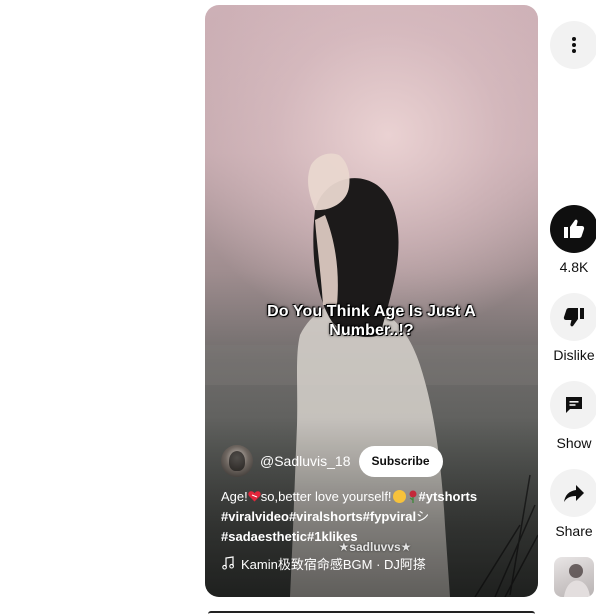 The height and width of the screenshot is (614, 596). Describe the element at coordinates (332, 536) in the screenshot. I see `hashtag-link: #1klikes` at that location.